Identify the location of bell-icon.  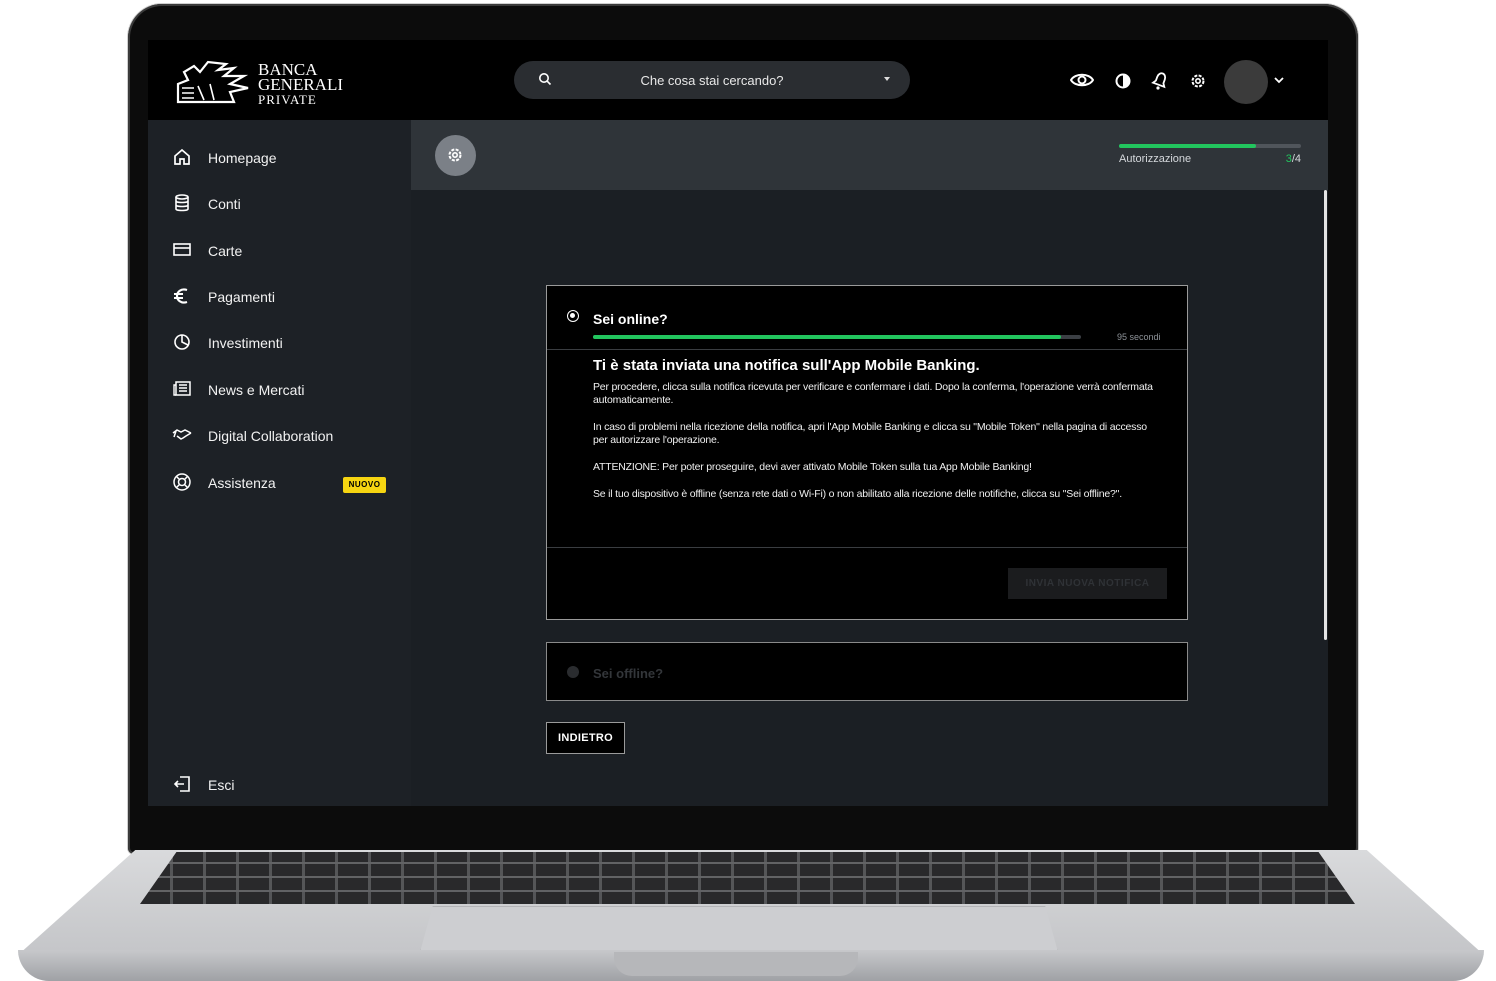
(1160, 81).